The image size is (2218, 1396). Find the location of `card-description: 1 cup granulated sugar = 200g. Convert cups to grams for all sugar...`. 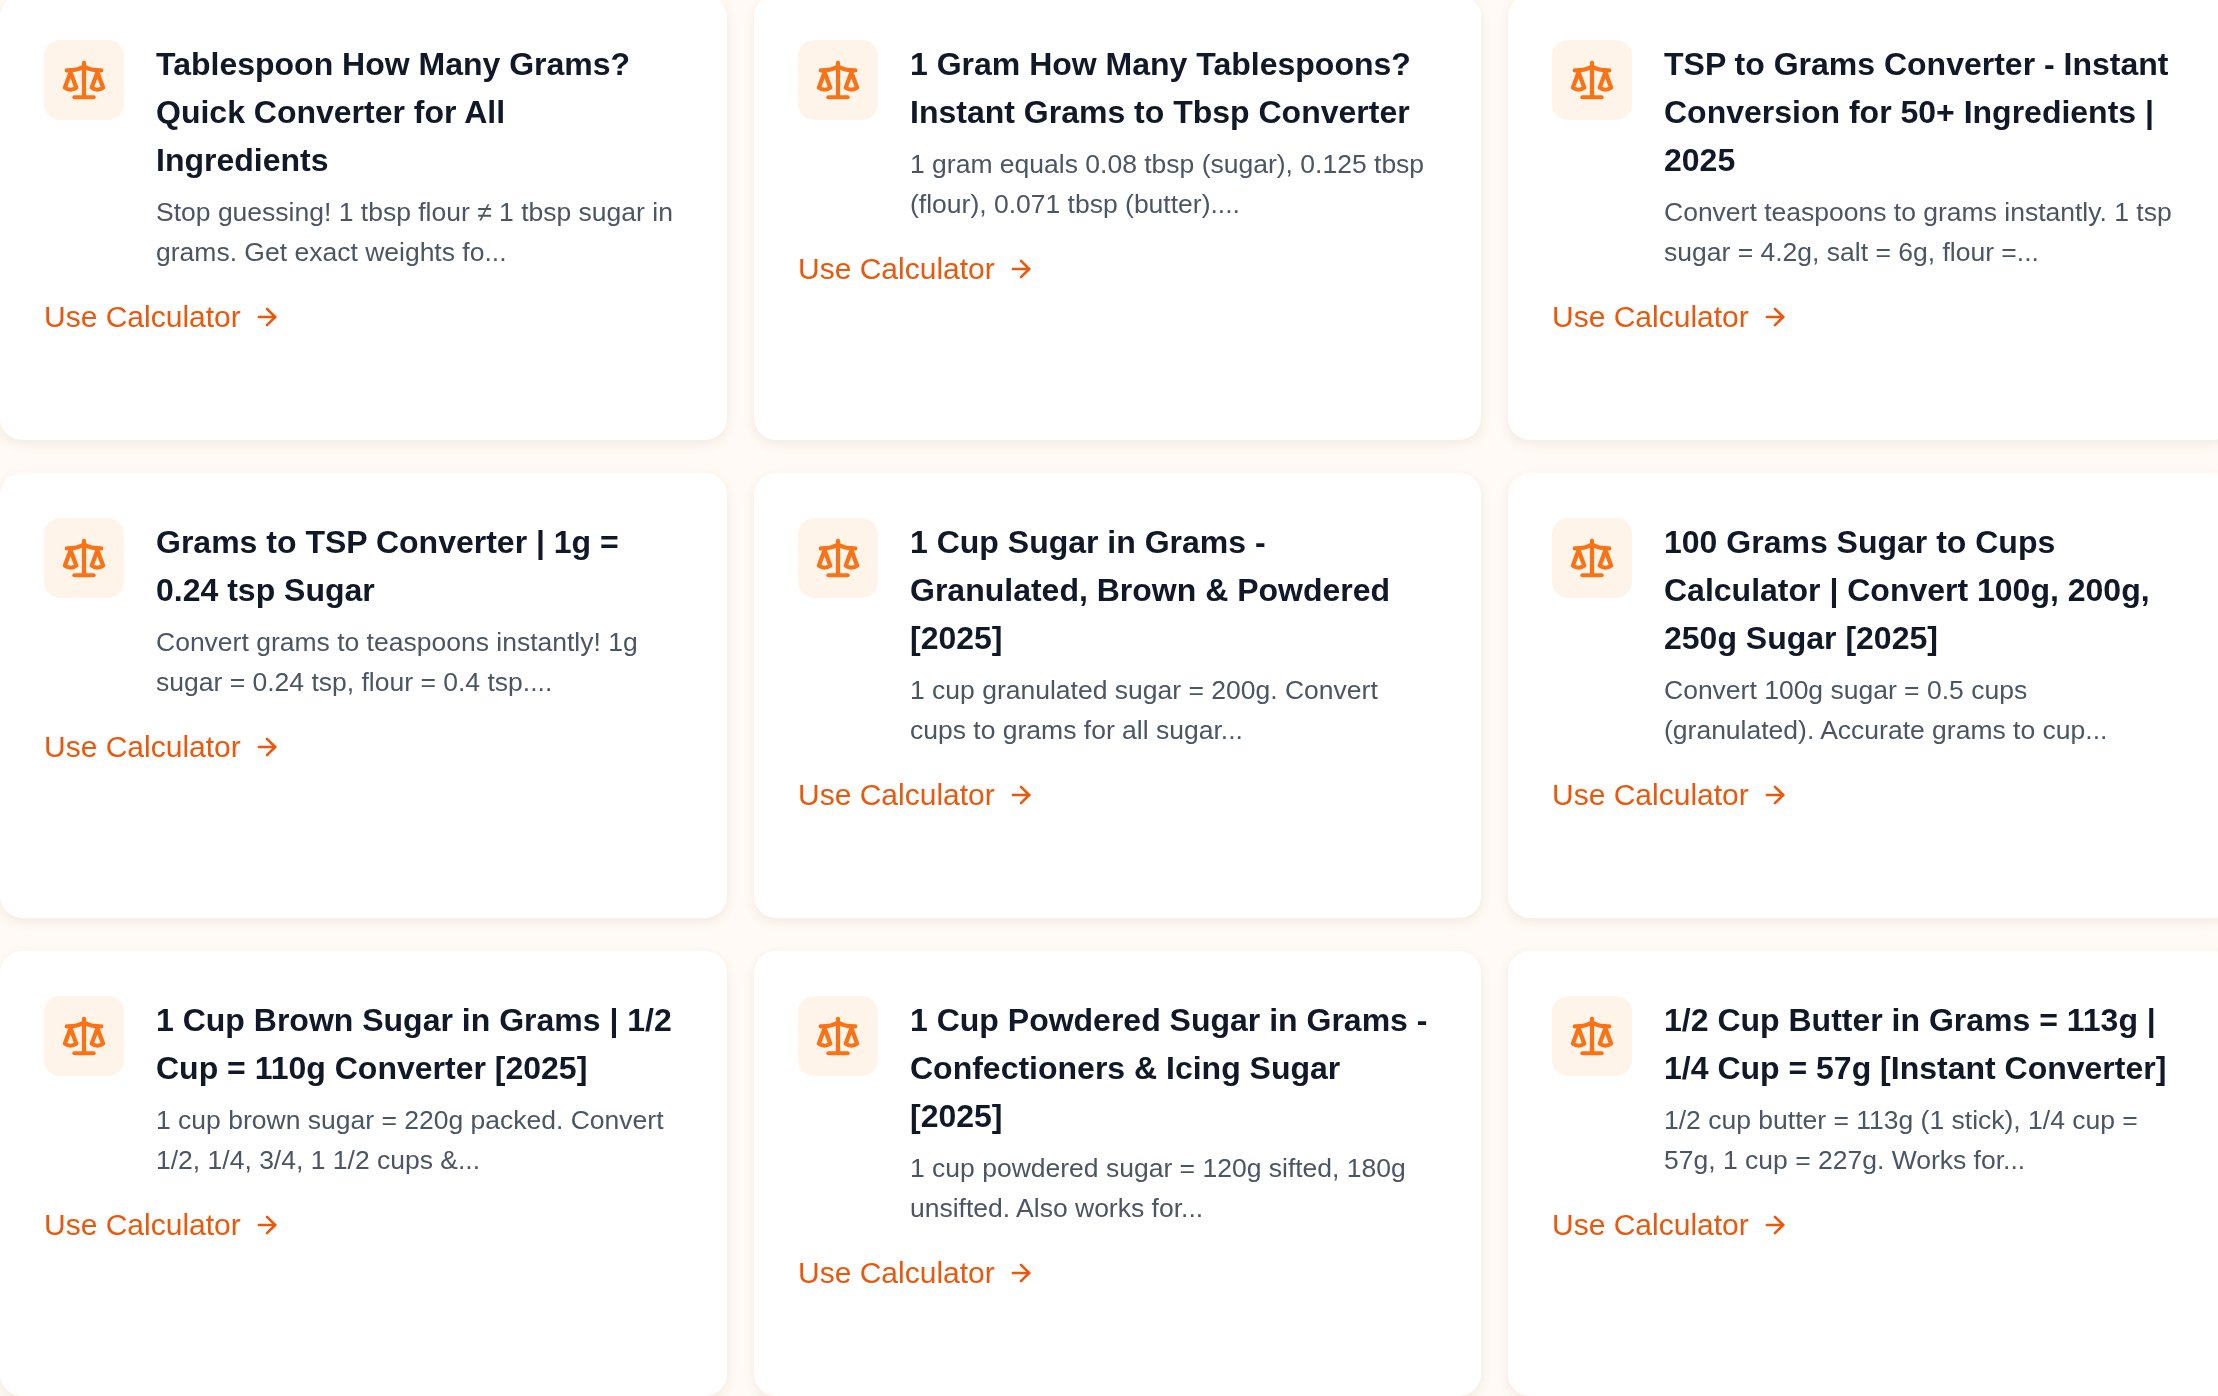

card-description: 1 cup granulated sugar = 200g. Convert cups to grams for all sugar... is located at coordinates (1144, 710).